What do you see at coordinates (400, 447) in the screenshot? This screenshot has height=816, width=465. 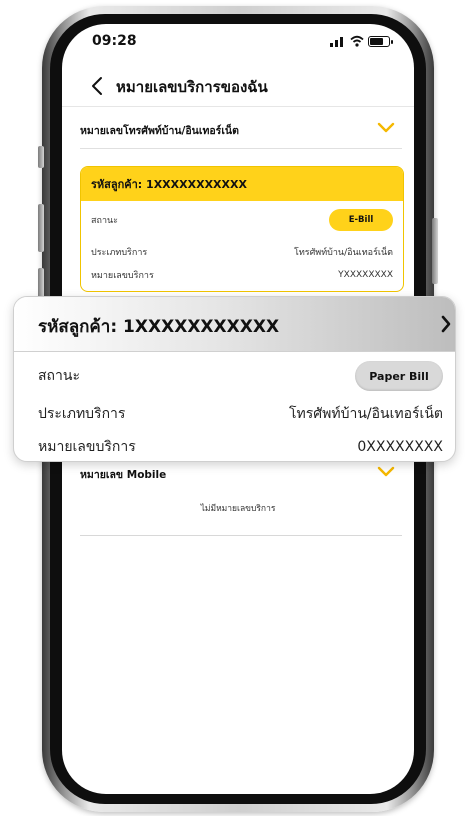 I see `service-number-value: 0XXXXXXXX` at bounding box center [400, 447].